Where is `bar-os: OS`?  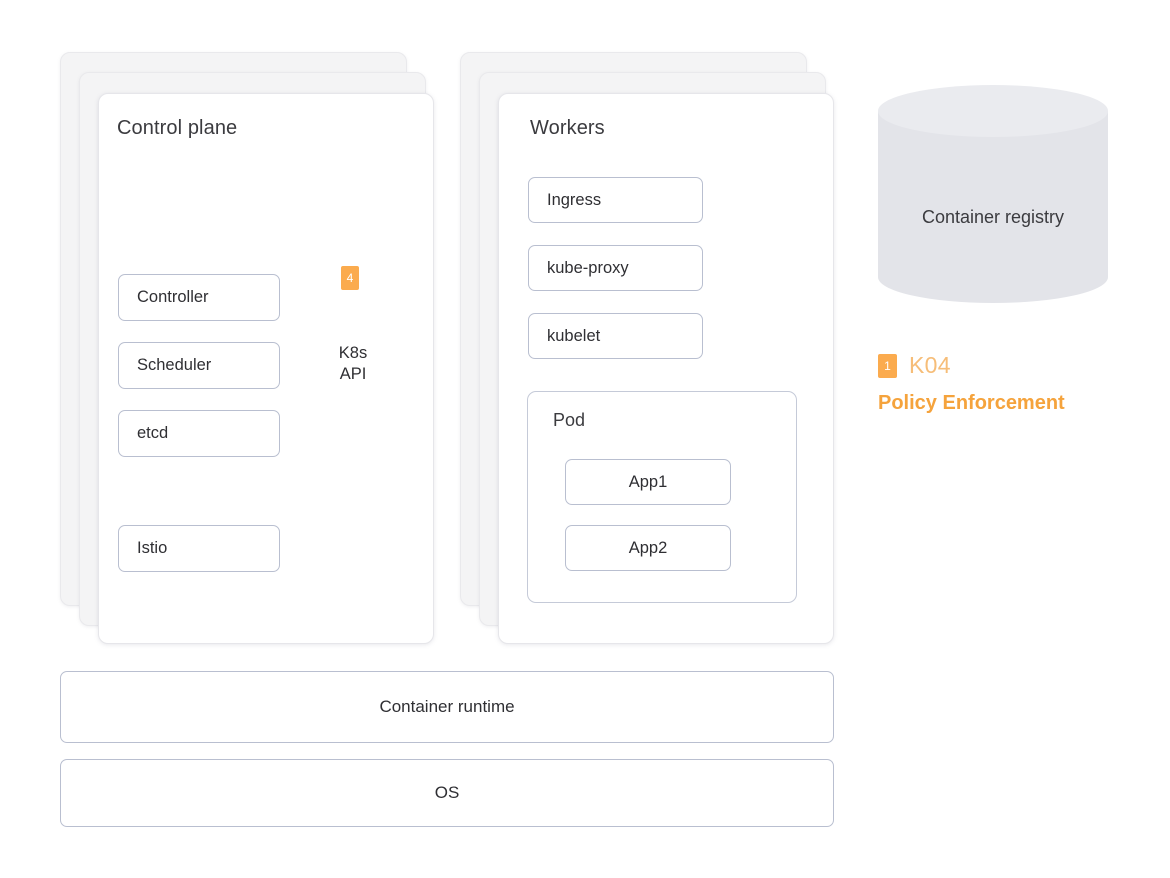 bar-os: OS is located at coordinates (447, 793).